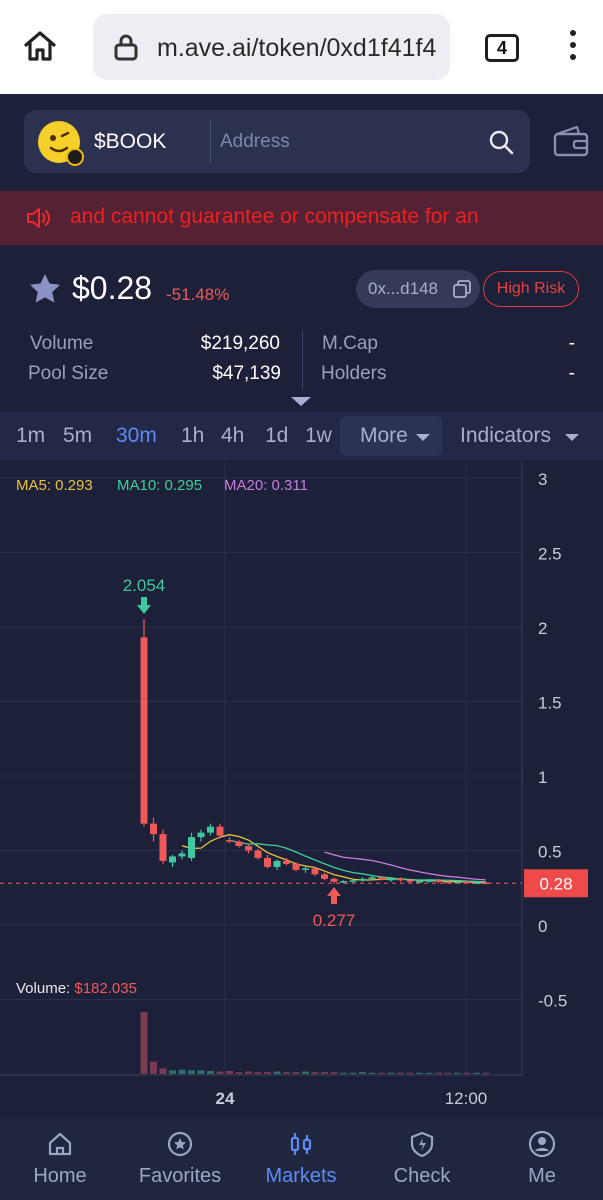  What do you see at coordinates (232, 436) in the screenshot?
I see `interval-4h: 4h` at bounding box center [232, 436].